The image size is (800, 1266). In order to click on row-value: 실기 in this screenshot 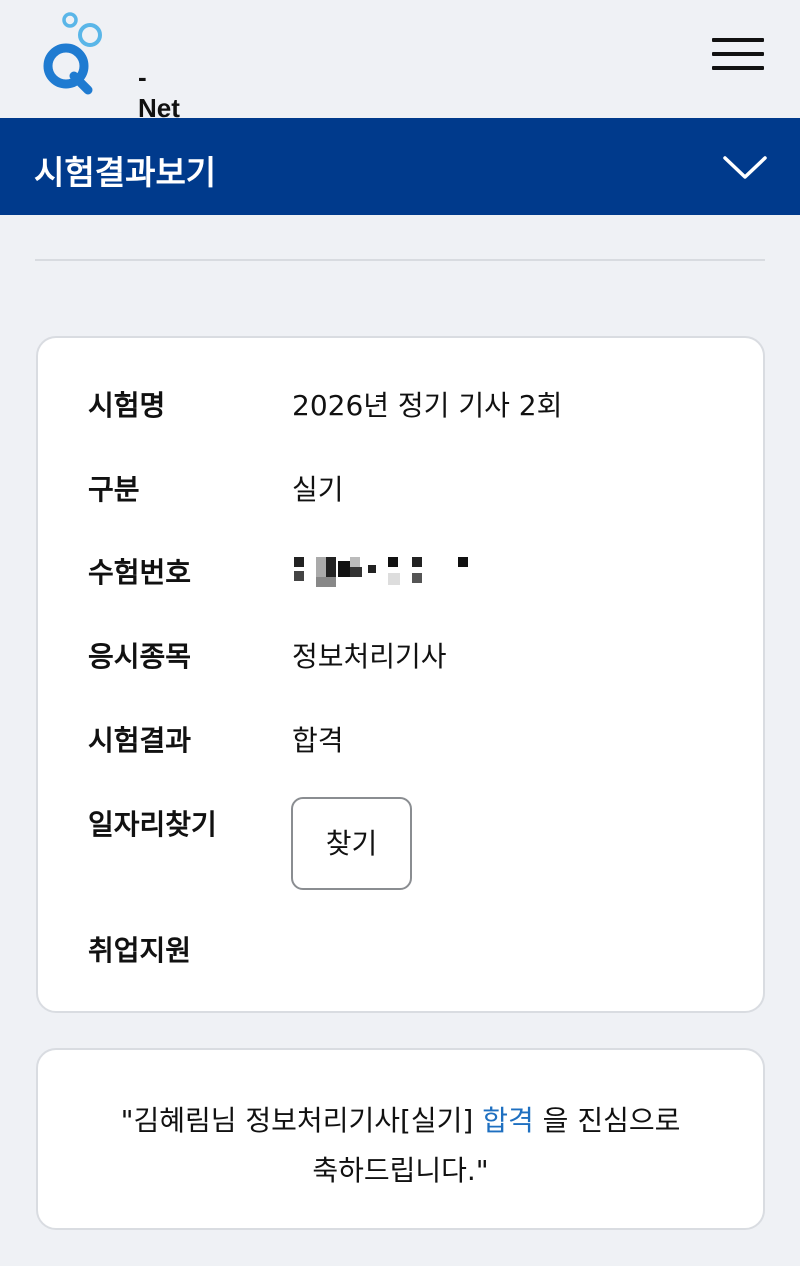, I will do `click(318, 489)`.